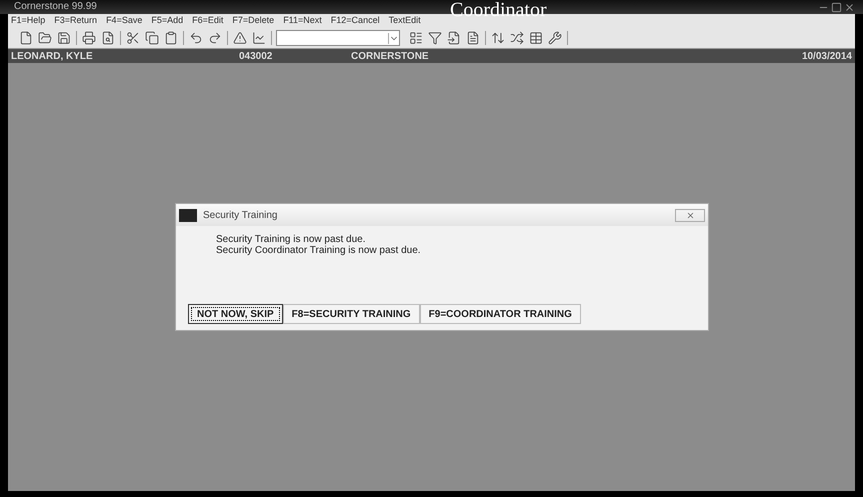  Describe the element at coordinates (355, 21) in the screenshot. I see `menu-item: F12=Cancel` at that location.